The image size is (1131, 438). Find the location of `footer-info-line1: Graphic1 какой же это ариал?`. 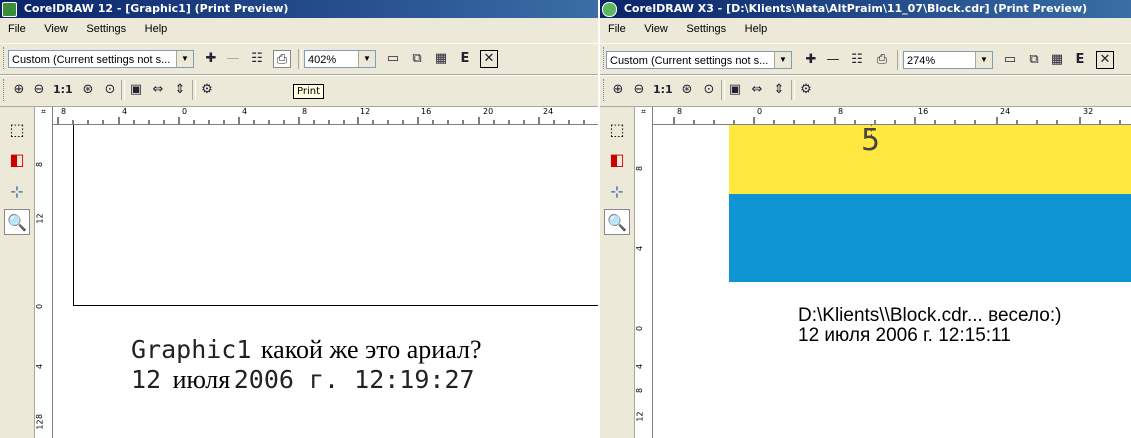

footer-info-line1: Graphic1 какой же это ариал? is located at coordinates (306, 350).